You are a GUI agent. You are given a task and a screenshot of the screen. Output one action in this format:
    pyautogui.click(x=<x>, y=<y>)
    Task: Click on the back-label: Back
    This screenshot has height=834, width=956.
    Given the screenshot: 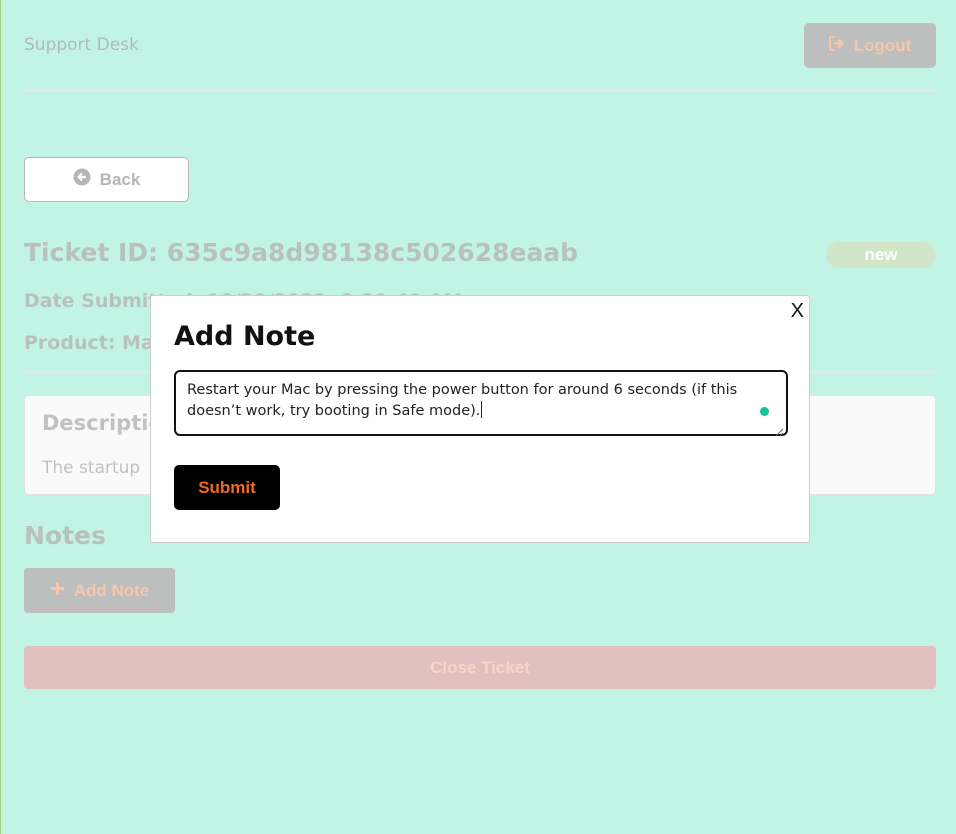 What is the action you would take?
    pyautogui.click(x=120, y=179)
    